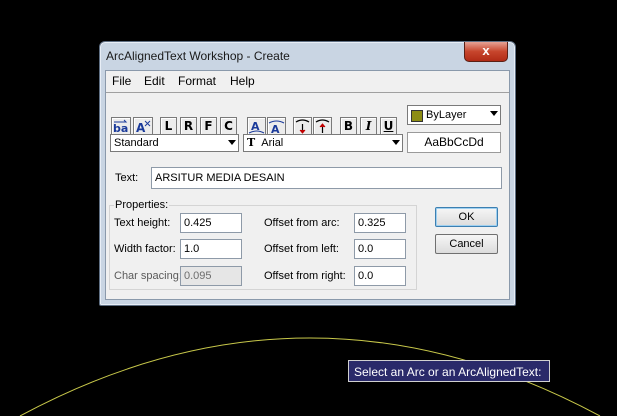  Describe the element at coordinates (148, 276) in the screenshot. I see `char-spacing-label: Char spacing:` at that location.